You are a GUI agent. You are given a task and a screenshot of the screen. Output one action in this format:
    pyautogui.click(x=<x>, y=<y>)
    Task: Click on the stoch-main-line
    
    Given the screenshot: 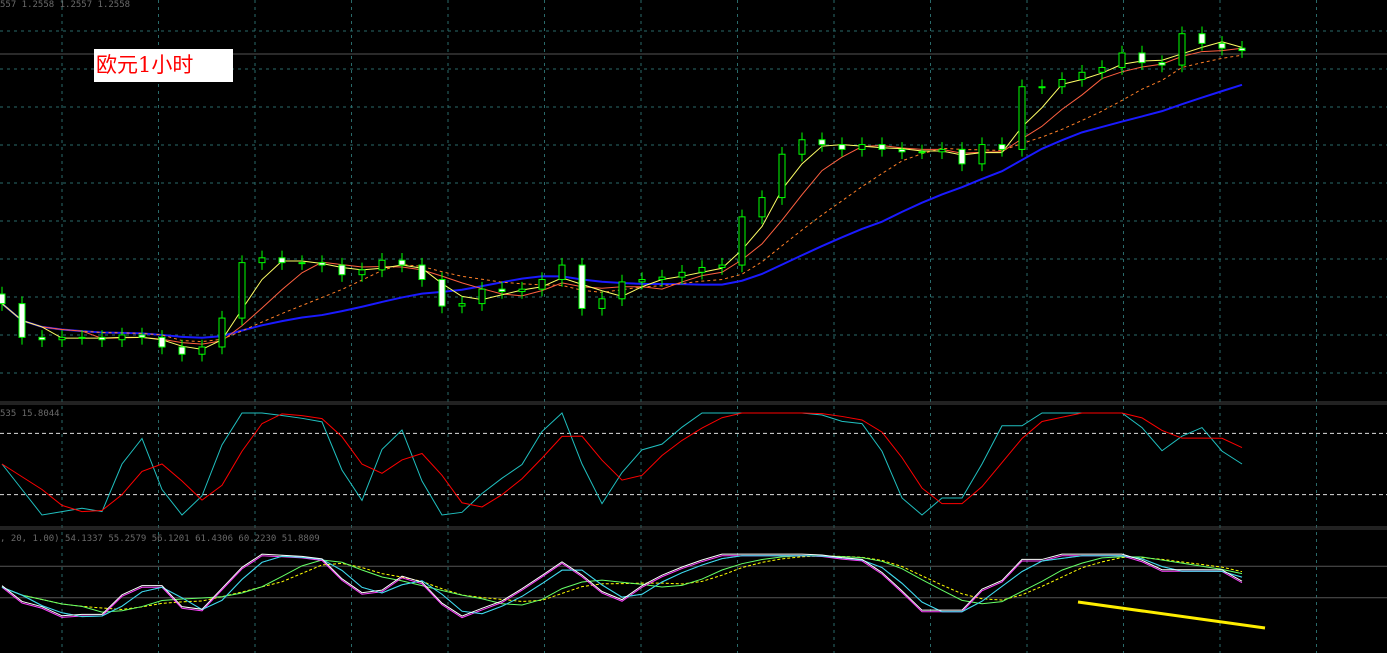 What is the action you would take?
    pyautogui.click(x=622, y=464)
    